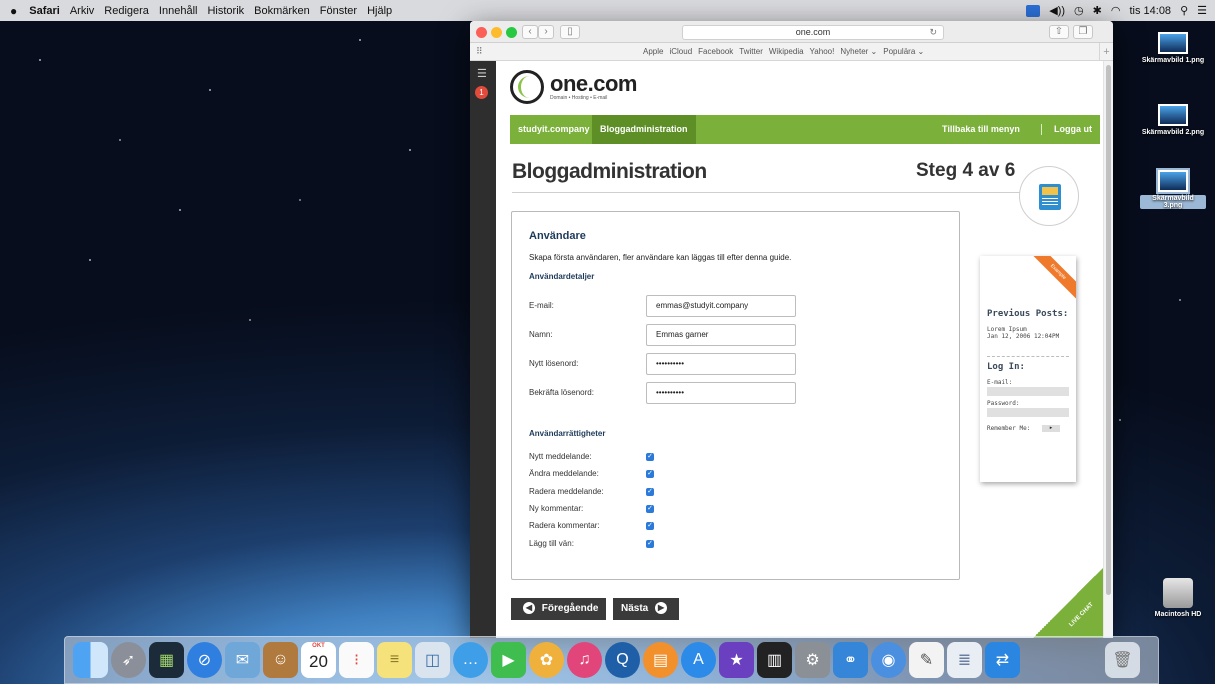 The image size is (1215, 684). Describe the element at coordinates (282, 11) in the screenshot. I see `menu-bokmarken: Bokmärken` at that location.